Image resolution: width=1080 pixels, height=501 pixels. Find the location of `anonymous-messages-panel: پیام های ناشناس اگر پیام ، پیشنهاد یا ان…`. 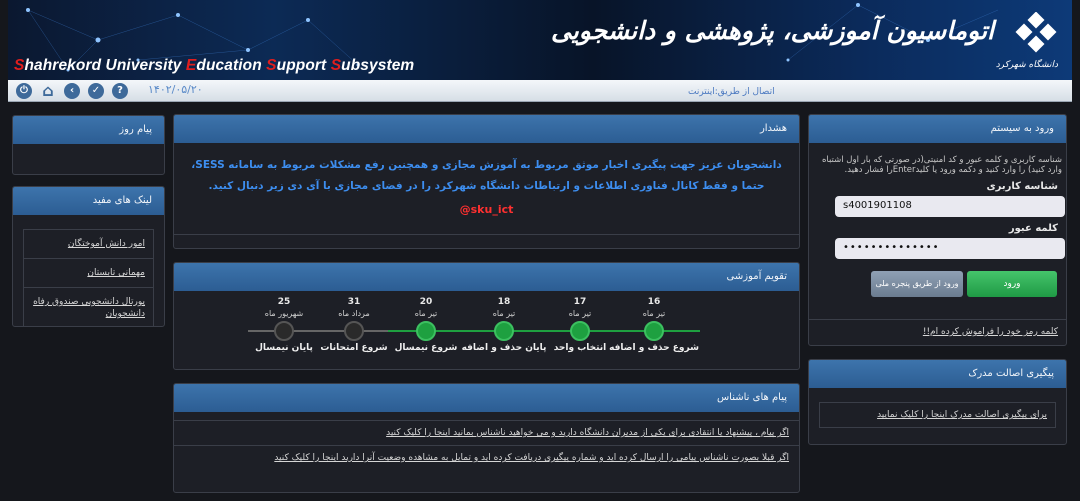

anonymous-messages-panel: پیام های ناشناس اگر پیام ، پیشنهاد یا ان… is located at coordinates (486, 438).